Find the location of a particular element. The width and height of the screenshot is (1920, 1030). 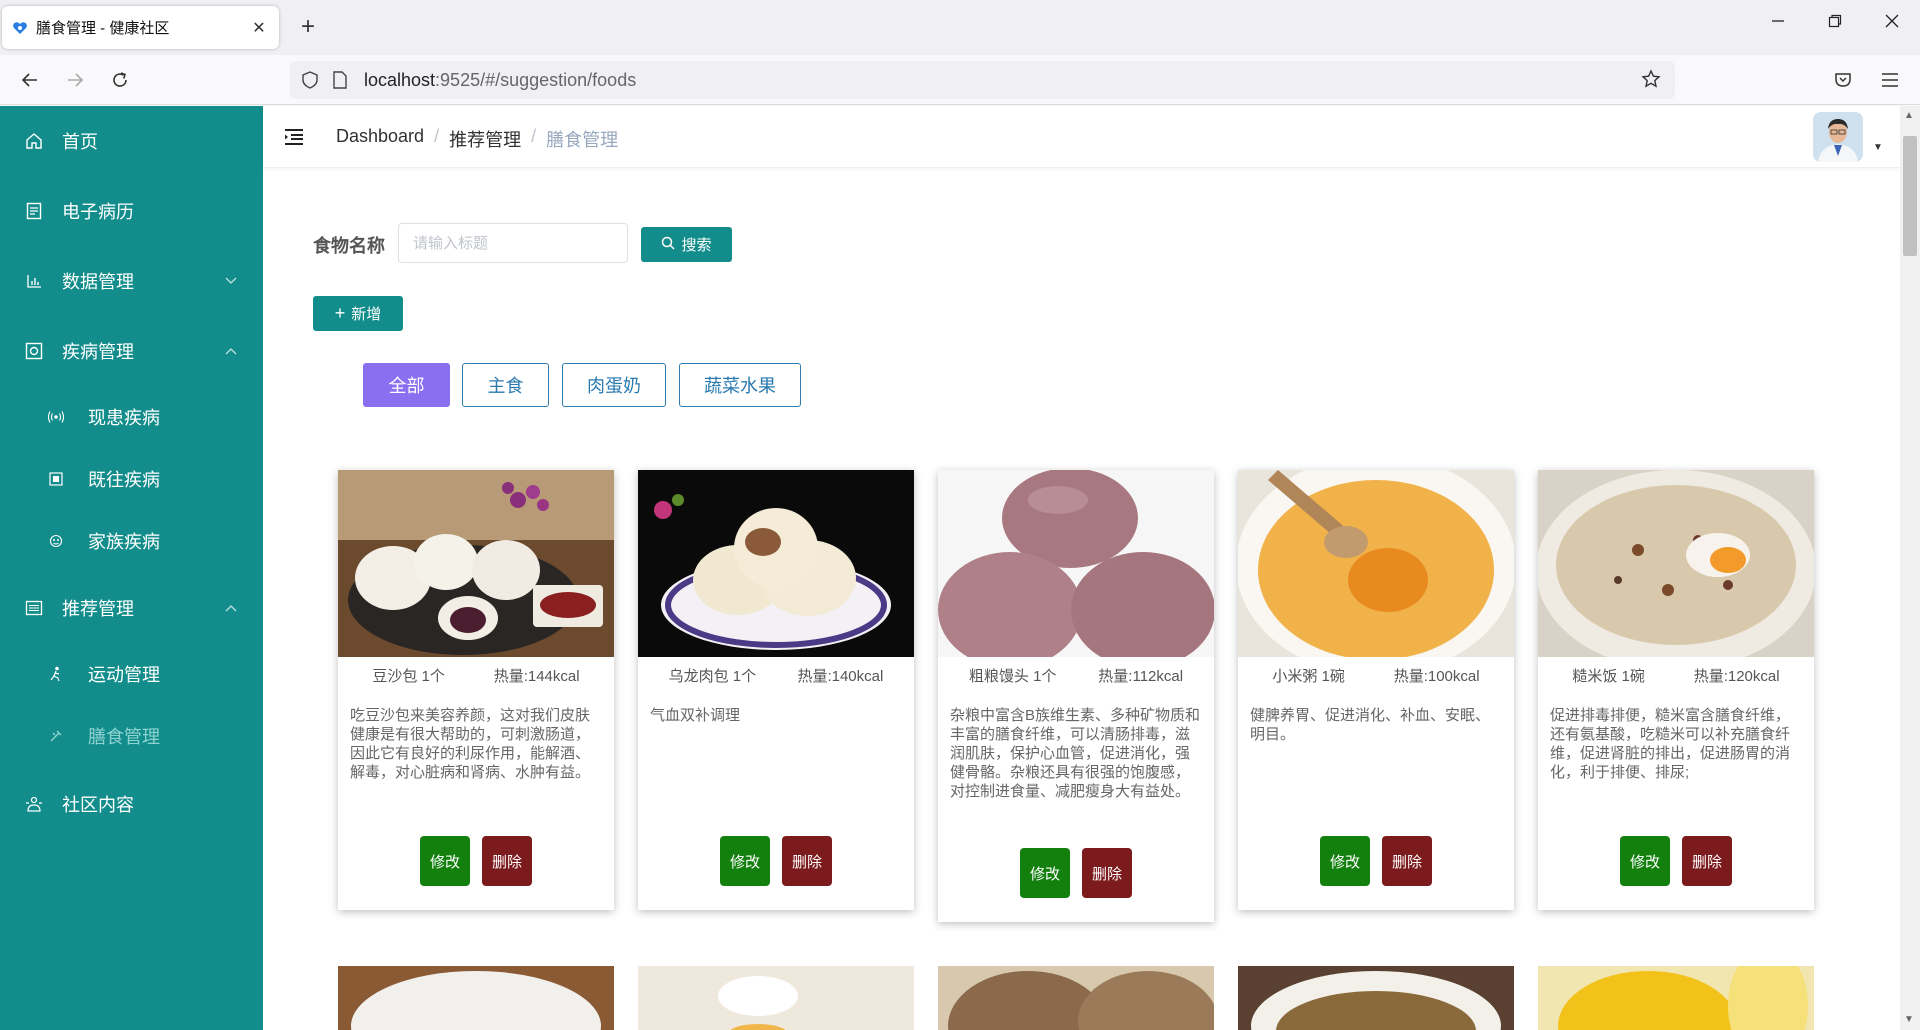

sidebar-item-recommend: 推荐管理 is located at coordinates (131, 608).